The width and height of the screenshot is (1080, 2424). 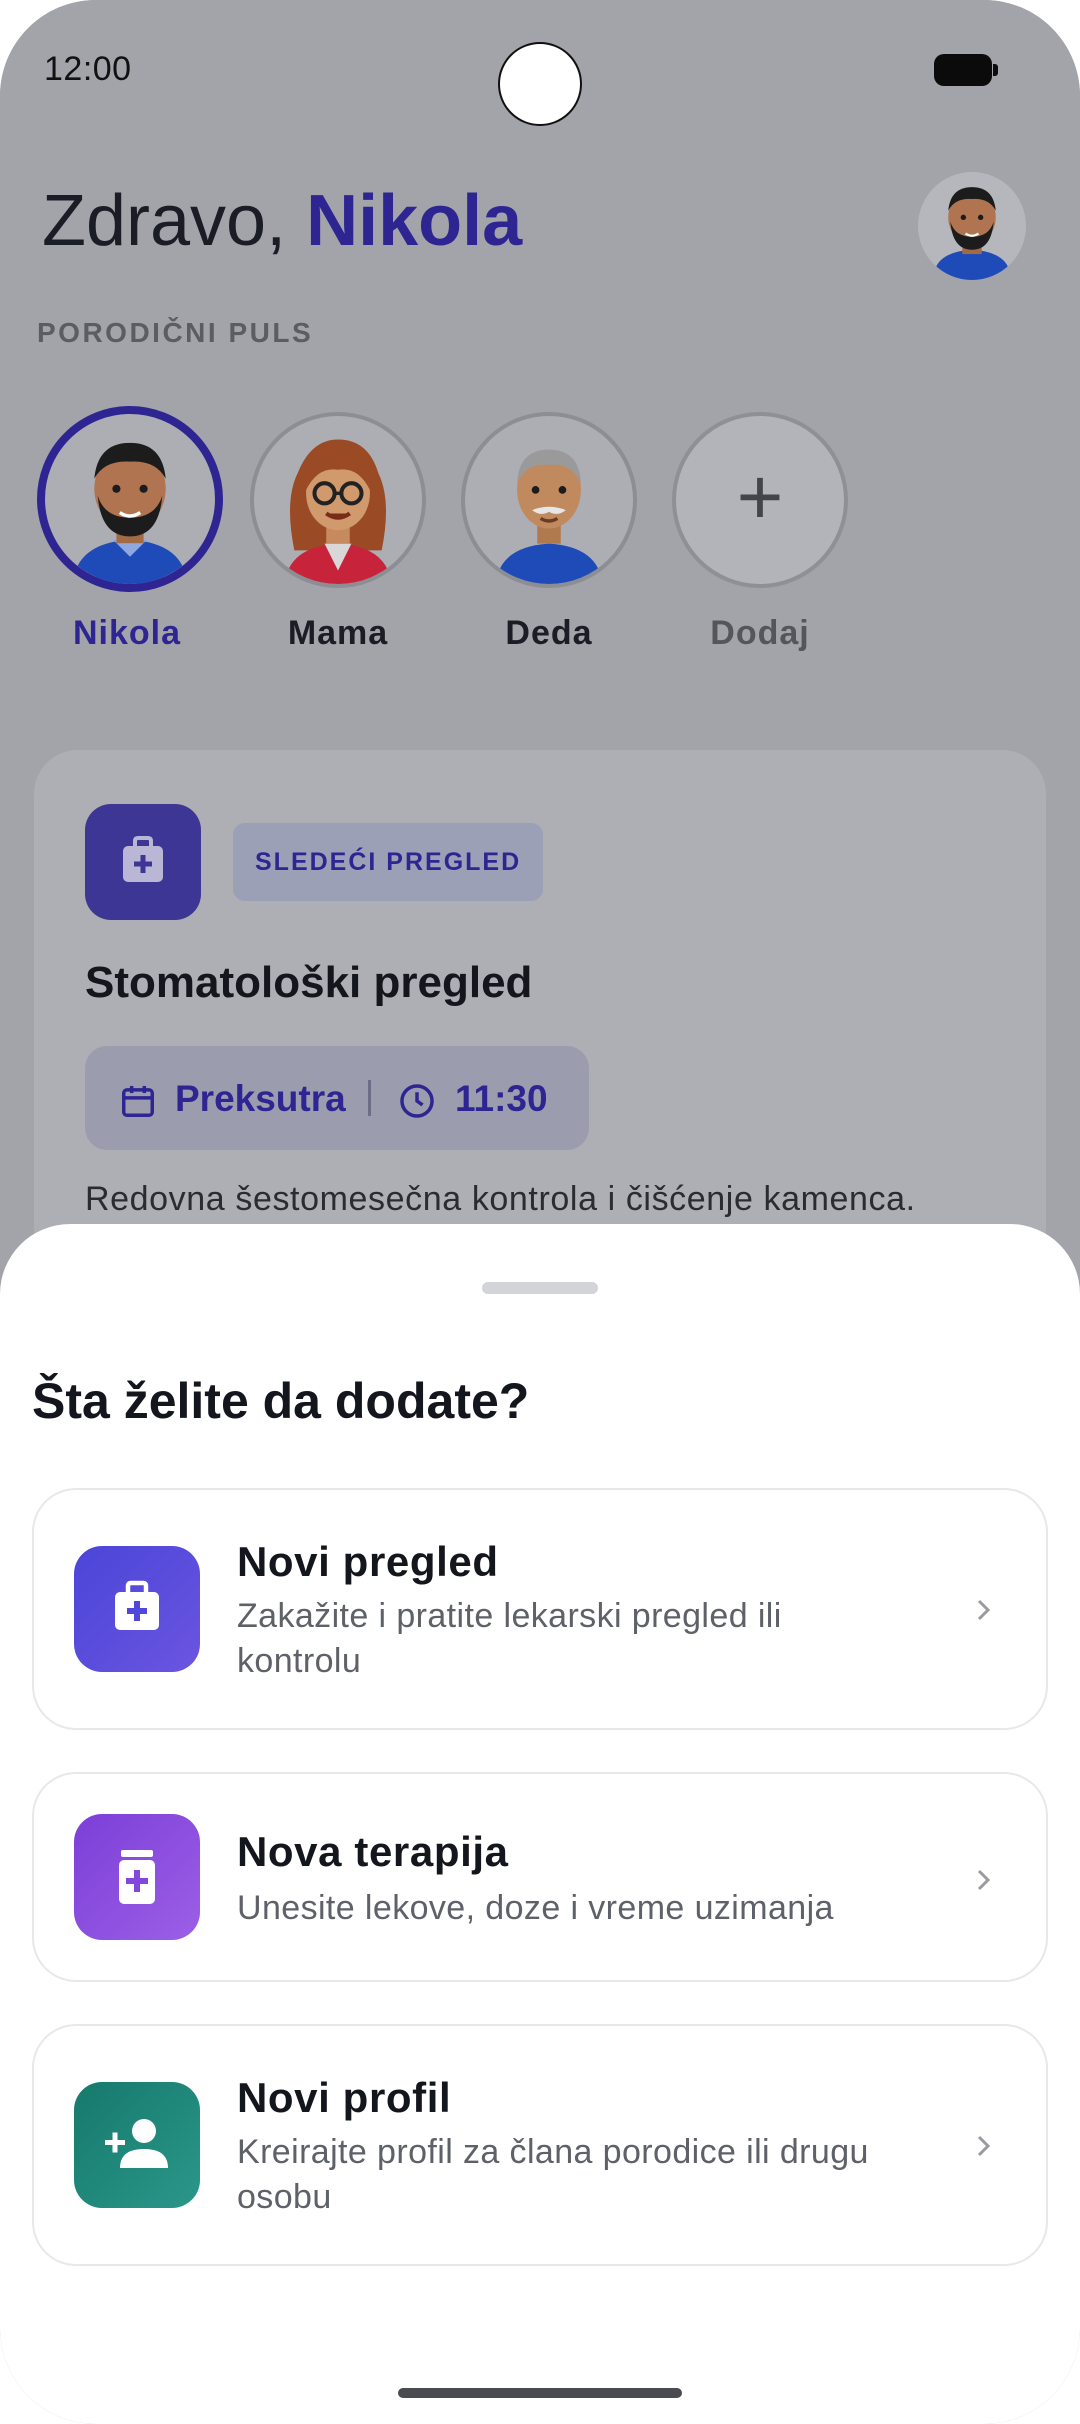 I want to click on battery-icon, so click(x=966, y=70).